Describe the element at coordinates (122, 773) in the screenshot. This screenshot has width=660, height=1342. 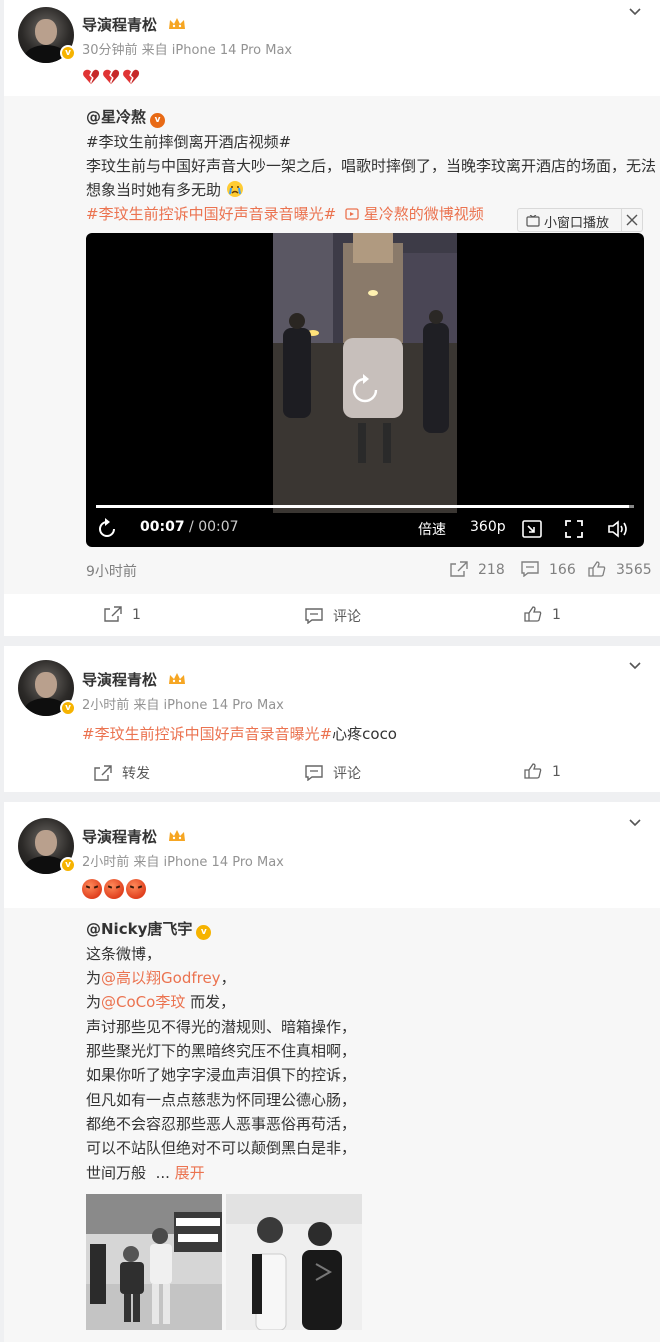
I see `repost-button: 转发` at that location.